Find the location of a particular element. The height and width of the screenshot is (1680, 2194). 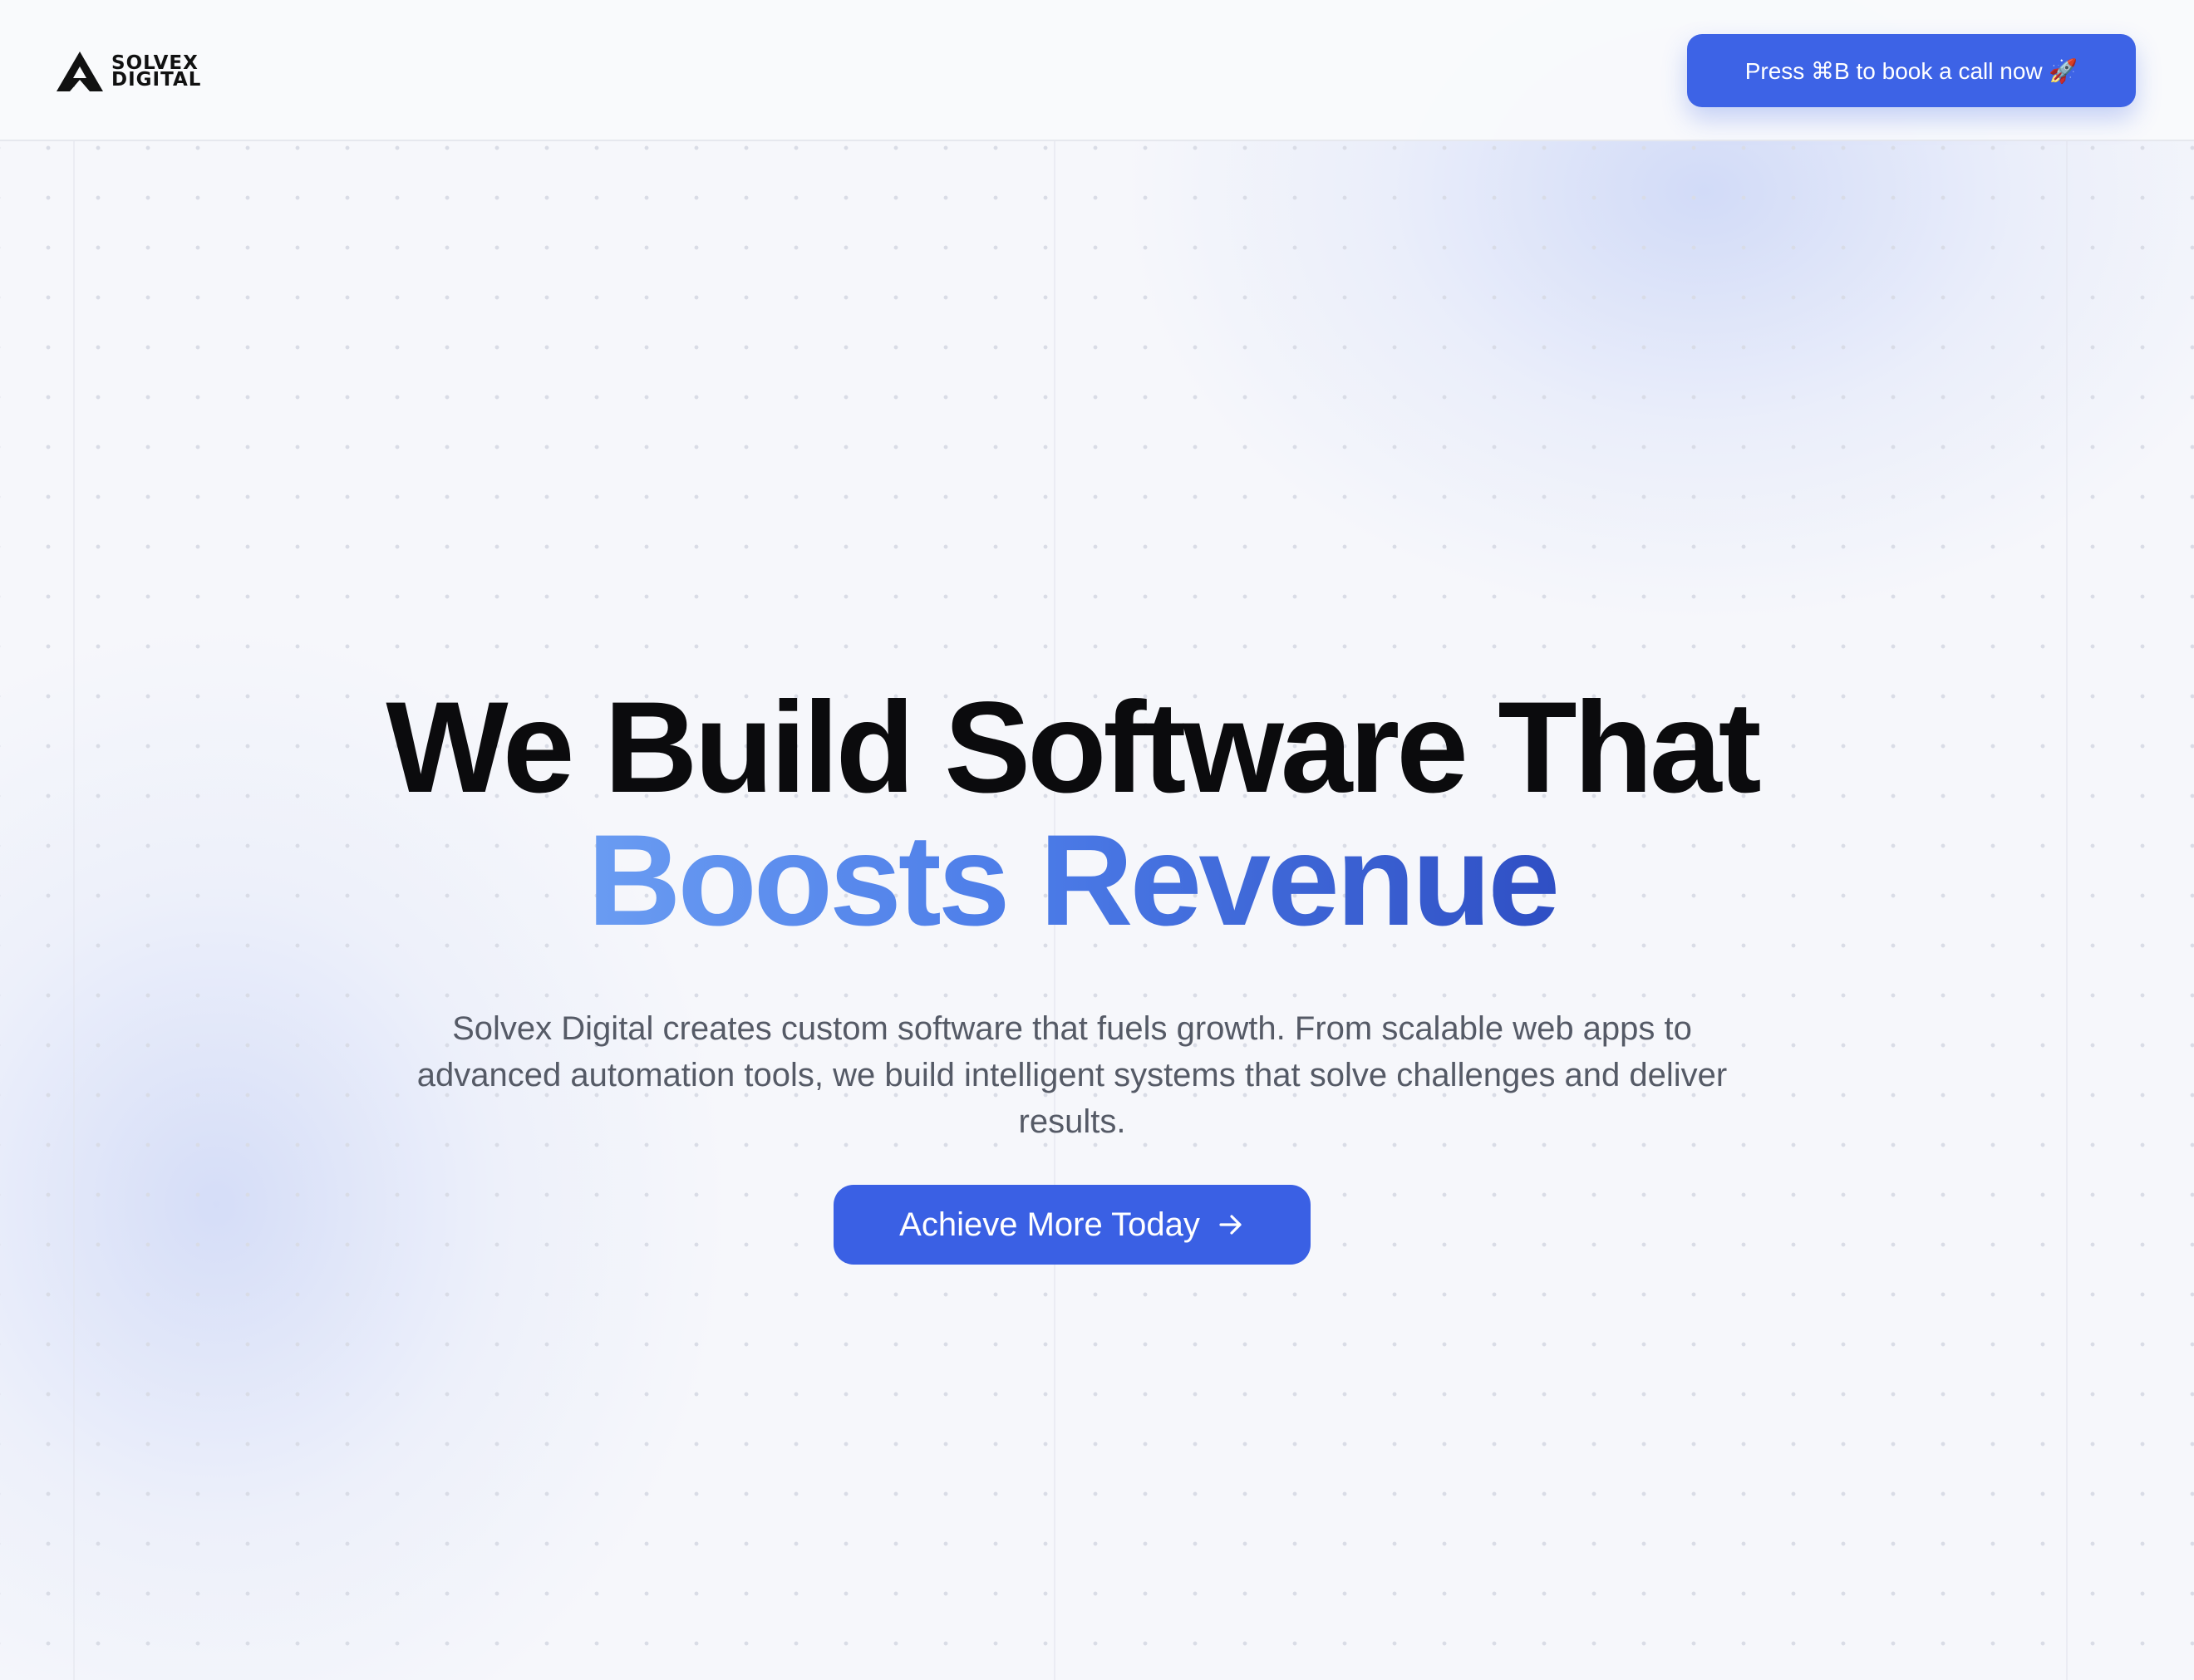

logo-line-2: DIGITAL is located at coordinates (156, 80).